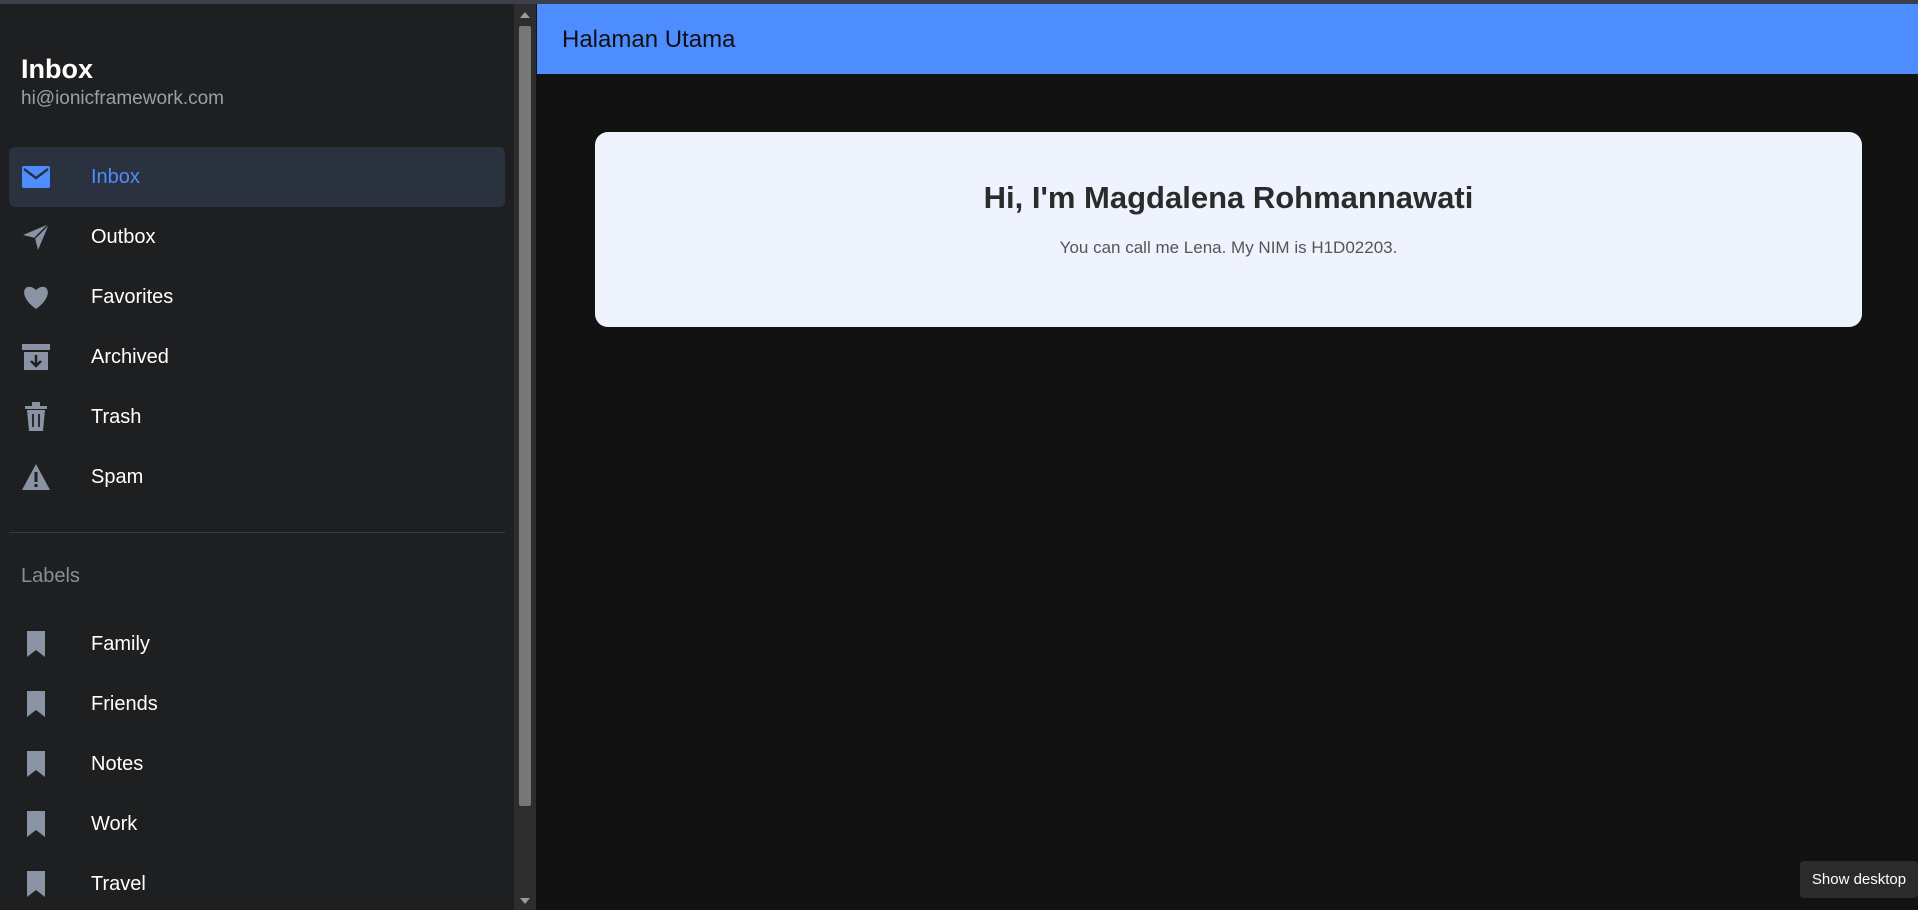 Image resolution: width=1918 pixels, height=910 pixels. I want to click on toolbar: Halaman Utama, so click(1227, 39).